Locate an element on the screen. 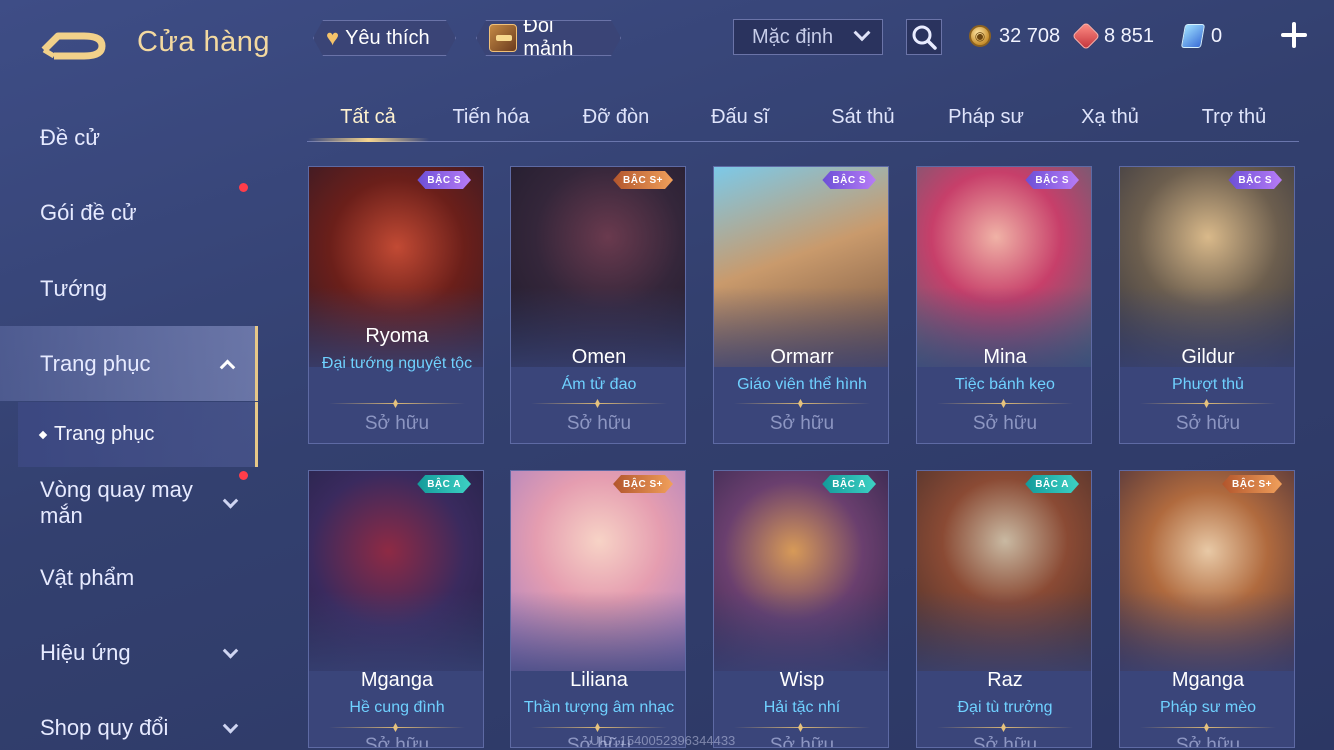 The image size is (1334, 750). skin-card: BẬC S+ Omen Ám tử đao Sở hữu is located at coordinates (598, 305).